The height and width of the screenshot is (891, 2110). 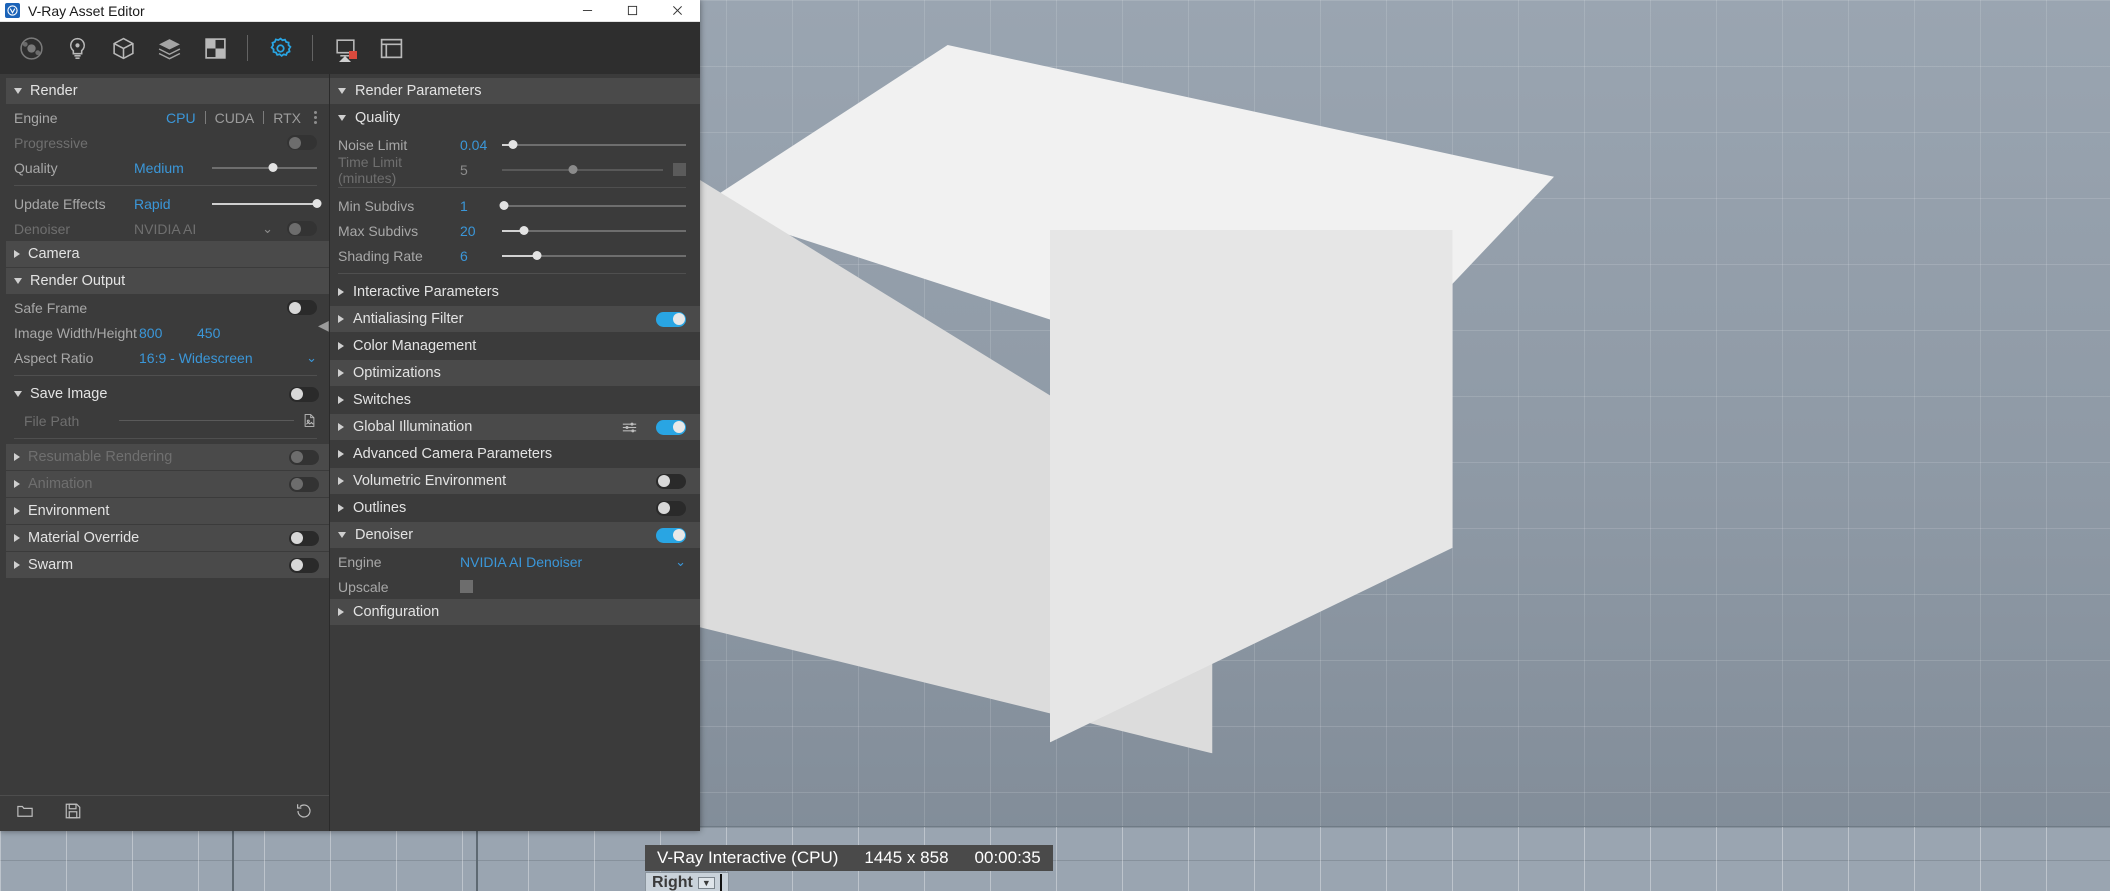 I want to click on section-switches: Switches, so click(x=515, y=400).